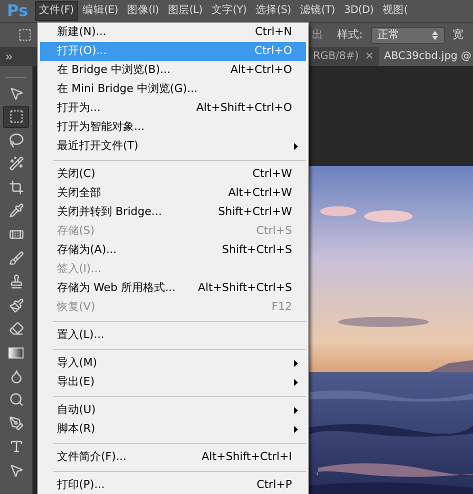 The width and height of the screenshot is (473, 494). Describe the element at coordinates (173, 70) in the screenshot. I see `menu-item: 在 Bridge 中浏览(B)... Alt+Ctrl+O` at that location.